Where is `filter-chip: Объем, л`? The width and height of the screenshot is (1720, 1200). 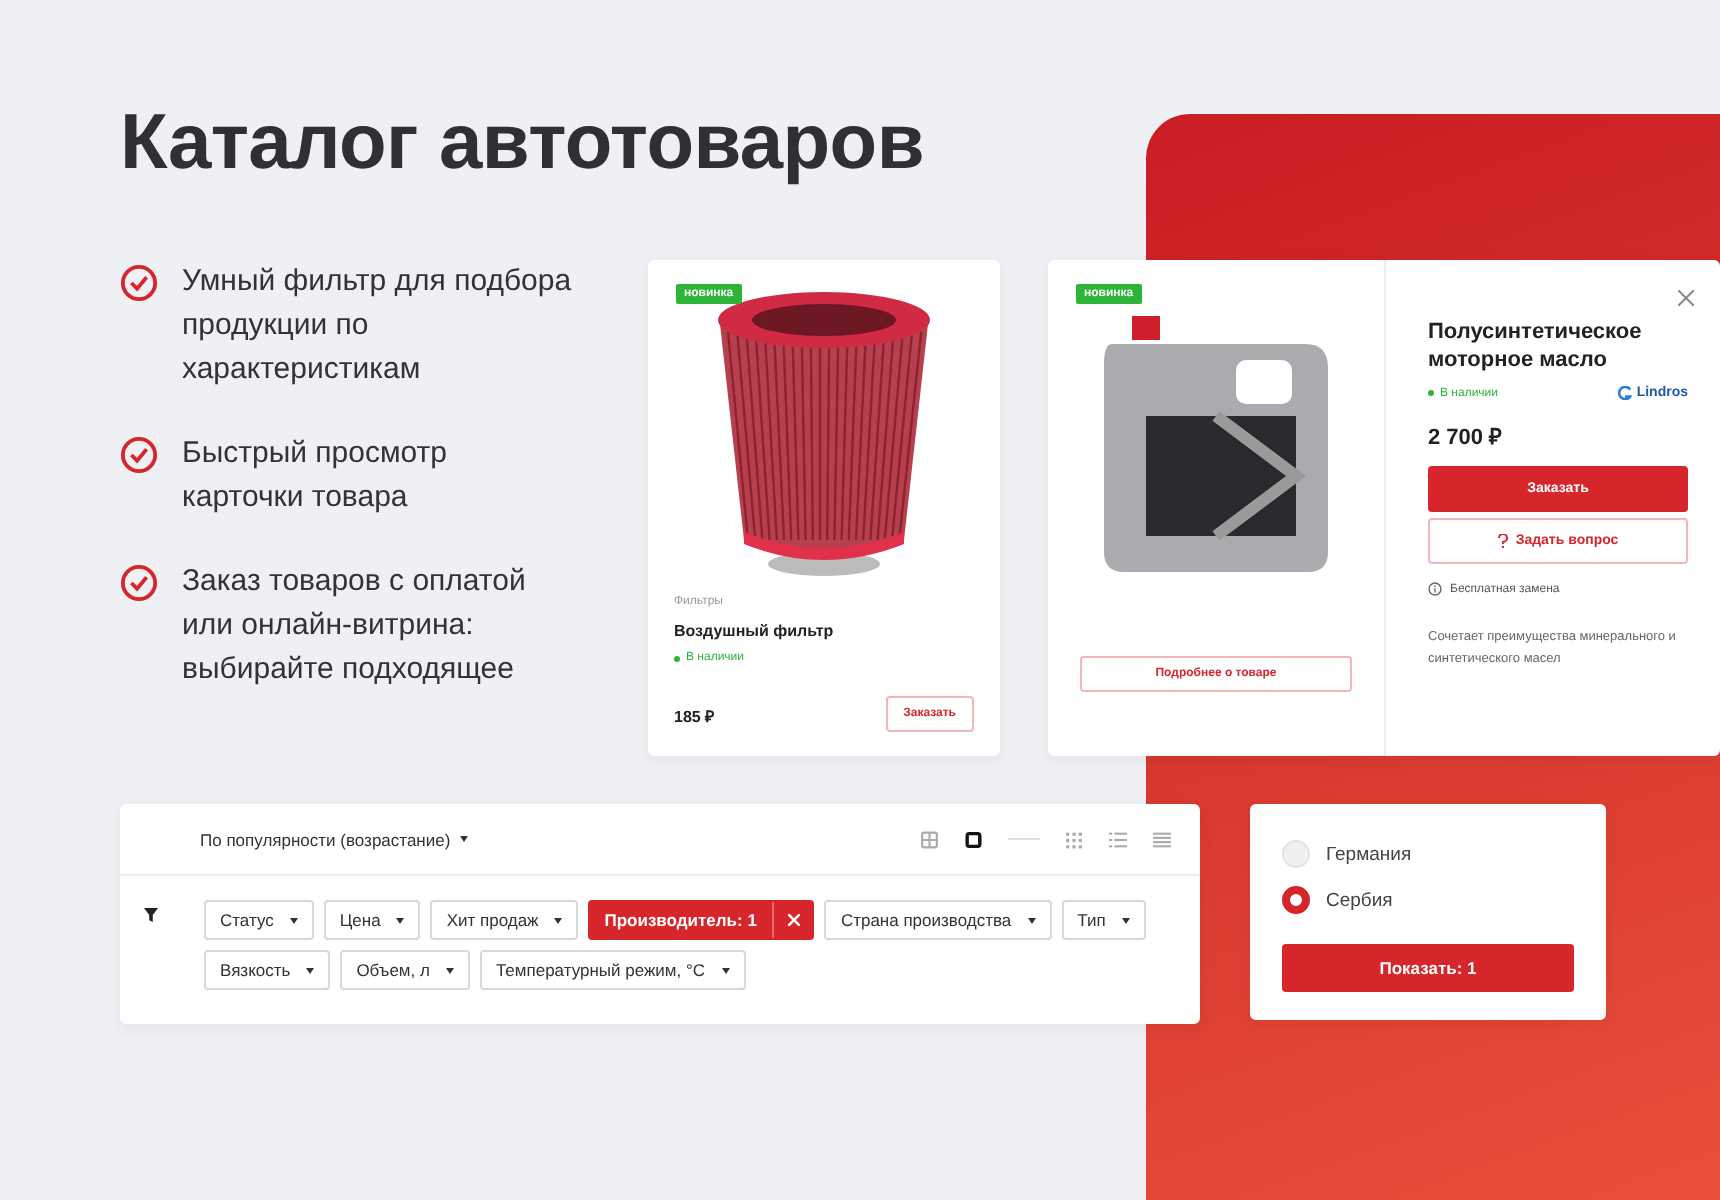
filter-chip: Объем, л is located at coordinates (405, 970).